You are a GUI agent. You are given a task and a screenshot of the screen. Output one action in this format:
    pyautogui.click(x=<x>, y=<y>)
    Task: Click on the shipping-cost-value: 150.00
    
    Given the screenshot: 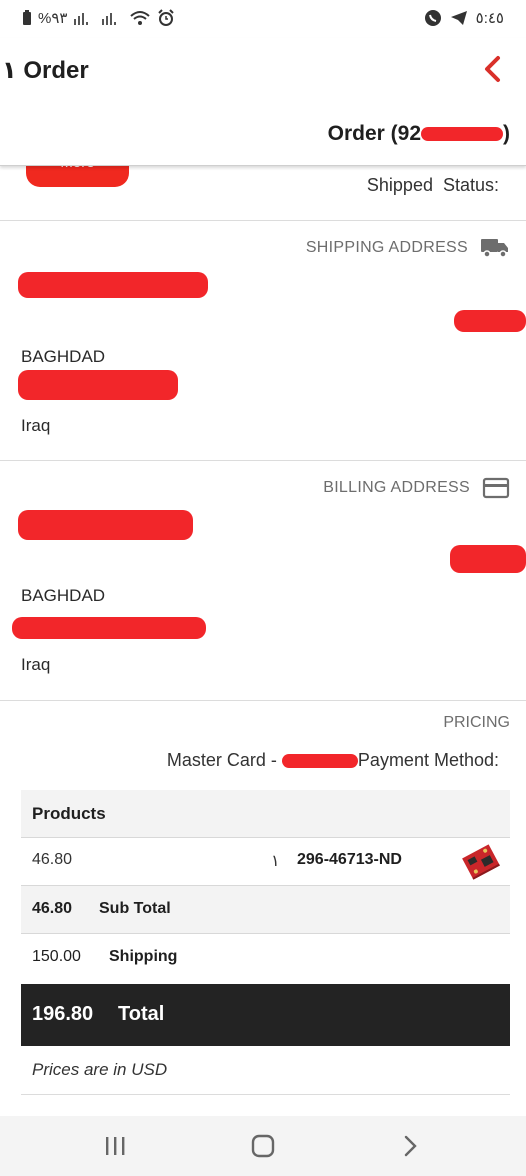 What is the action you would take?
    pyautogui.click(x=56, y=956)
    